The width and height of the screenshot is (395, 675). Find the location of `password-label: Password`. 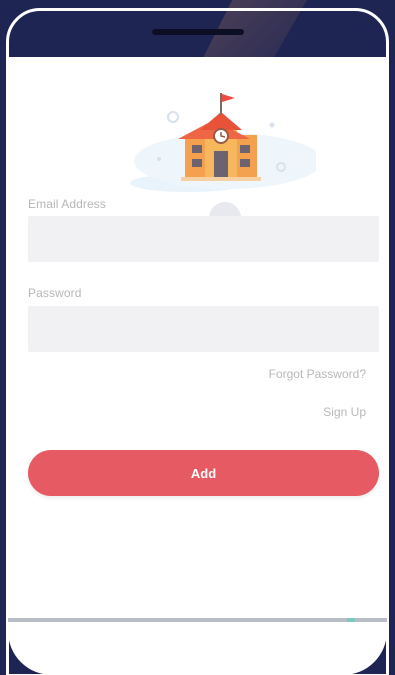

password-label: Password is located at coordinates (55, 293).